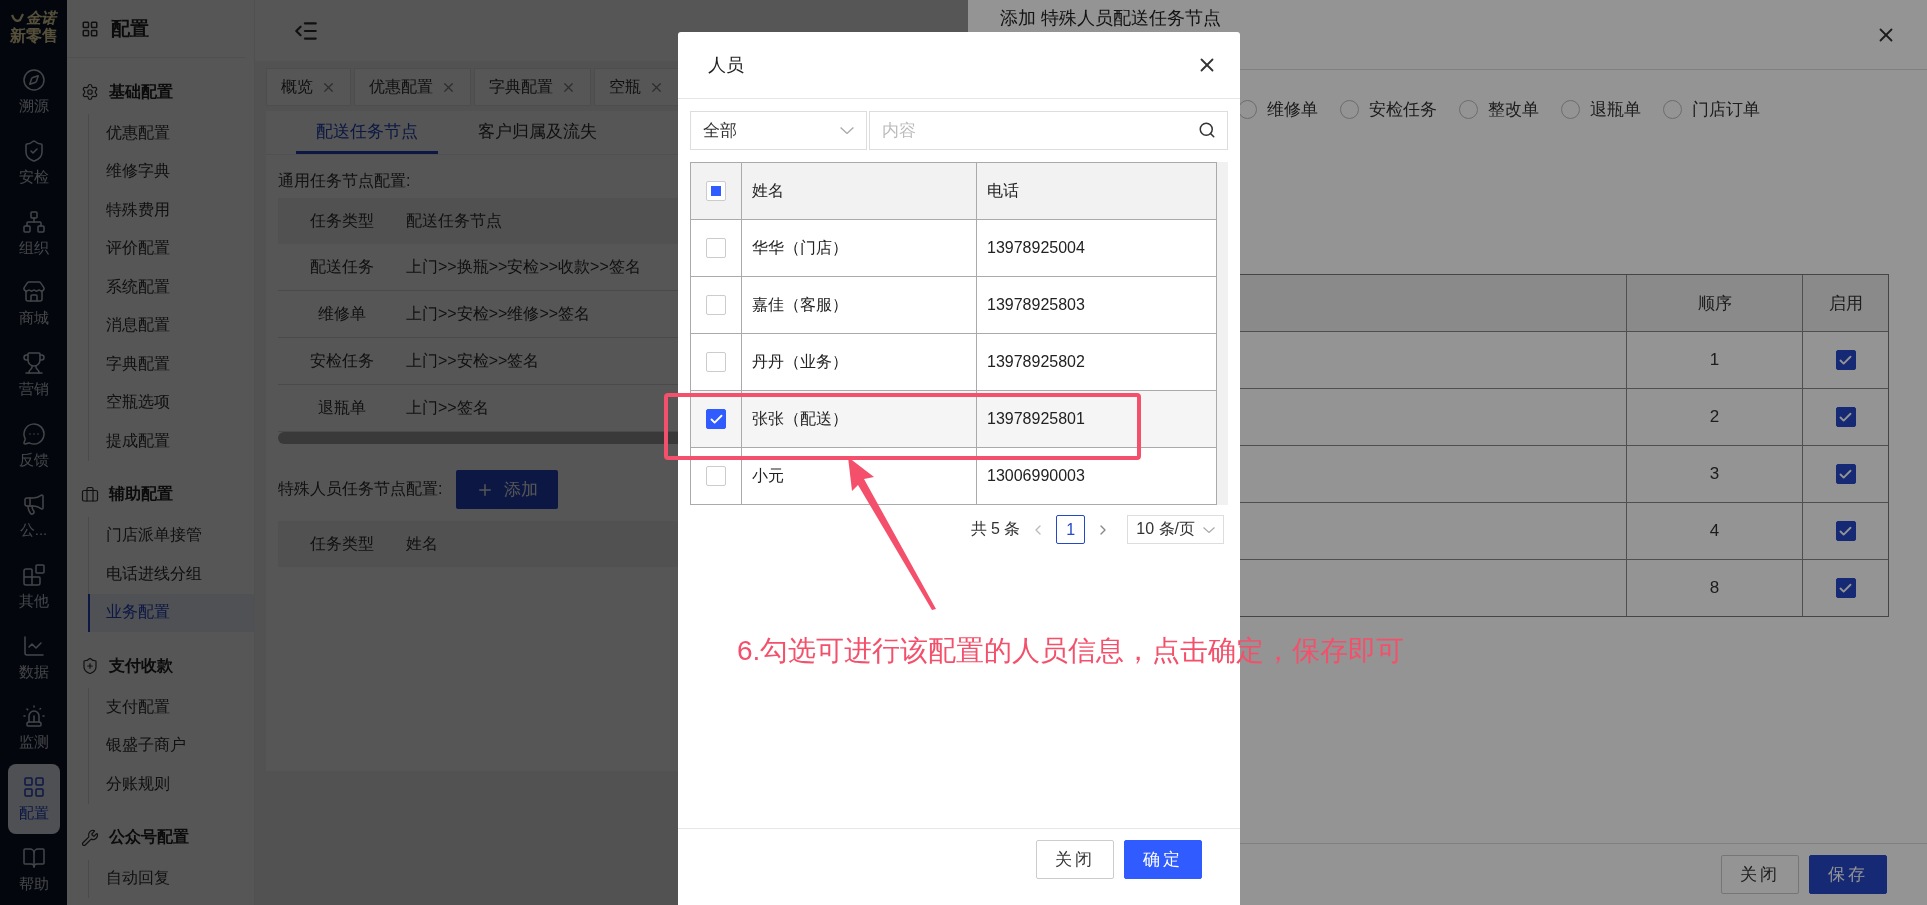 This screenshot has width=1927, height=905. What do you see at coordinates (344, 181) in the screenshot?
I see `section-label: 通用任务节点配置:` at bounding box center [344, 181].